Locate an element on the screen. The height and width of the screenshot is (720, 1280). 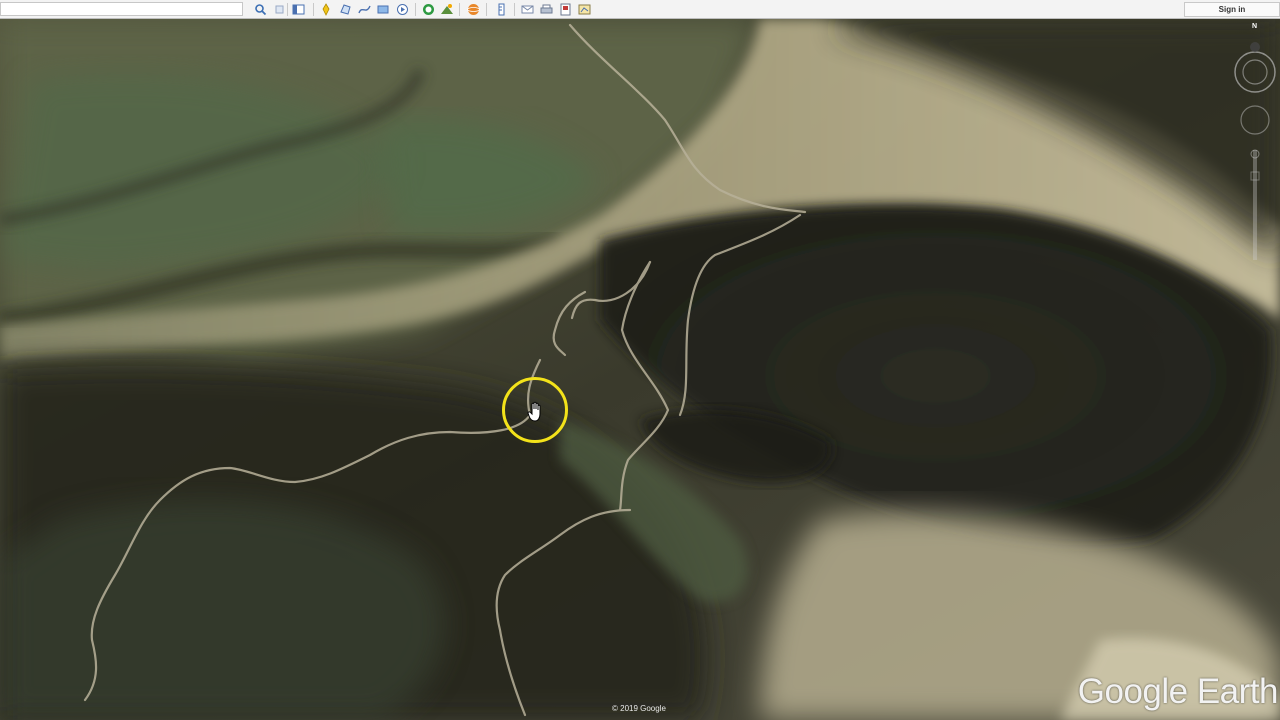
tour-icon is located at coordinates (402, 9).